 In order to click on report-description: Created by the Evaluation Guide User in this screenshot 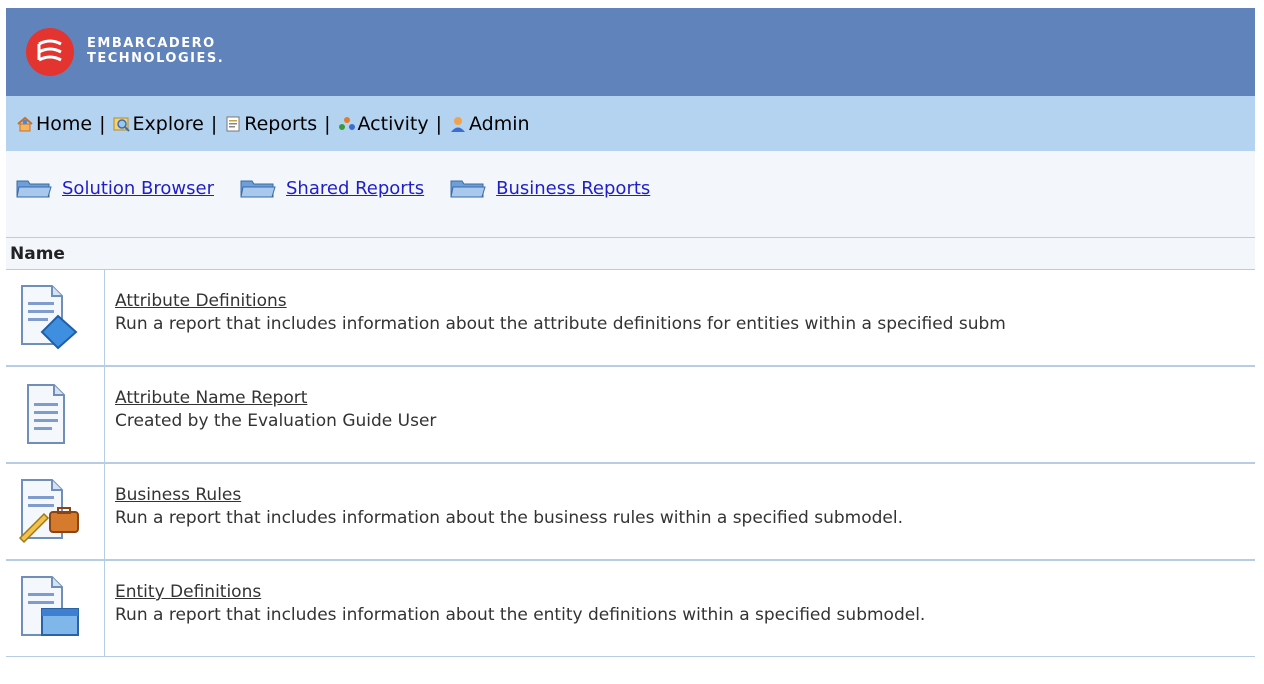, I will do `click(276, 421)`.